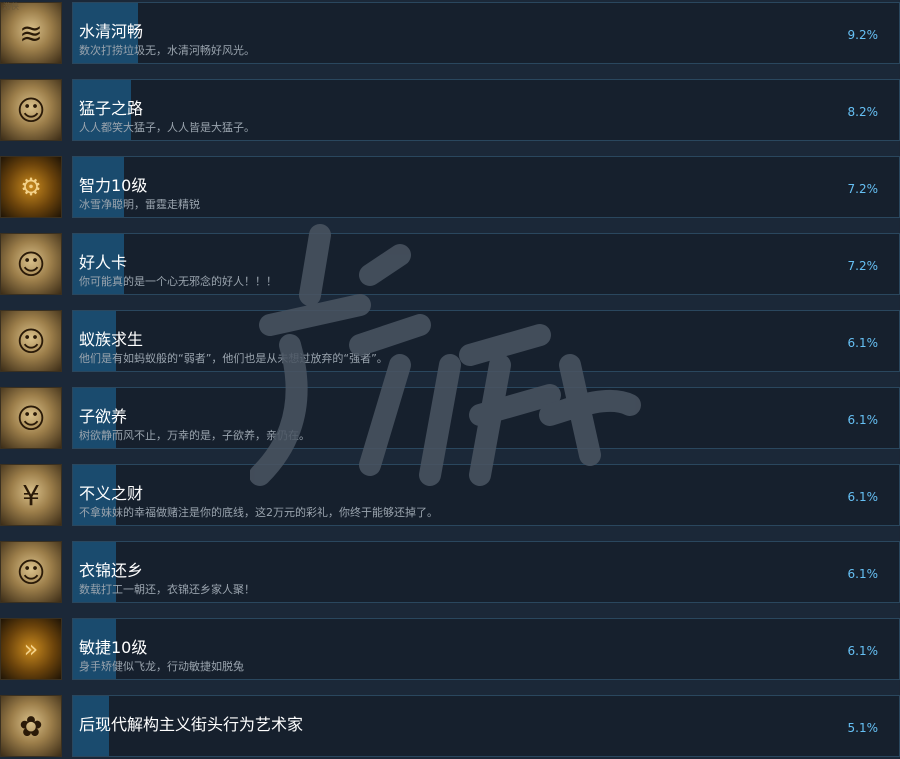 The image size is (900, 759). Describe the element at coordinates (450, 650) in the screenshot. I see `achievement-row: » 敏捷10级身手矫健似飞龙，行动敏捷如脱兔 6.1%` at that location.